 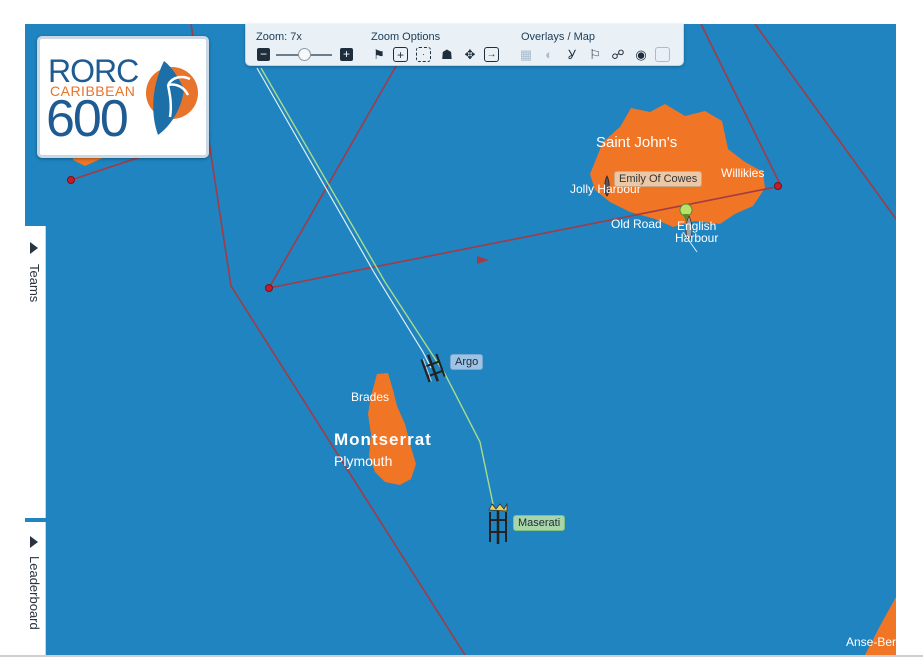 What do you see at coordinates (467, 362) in the screenshot?
I see `boat-tag-argo: Argo` at bounding box center [467, 362].